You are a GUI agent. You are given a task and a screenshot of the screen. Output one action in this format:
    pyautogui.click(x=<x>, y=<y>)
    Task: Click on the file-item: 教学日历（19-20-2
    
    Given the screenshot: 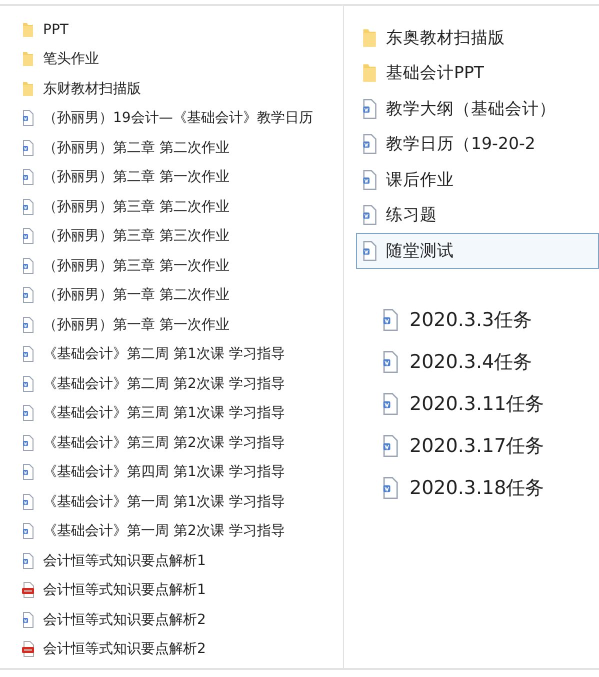 What is the action you would take?
    pyautogui.click(x=477, y=144)
    